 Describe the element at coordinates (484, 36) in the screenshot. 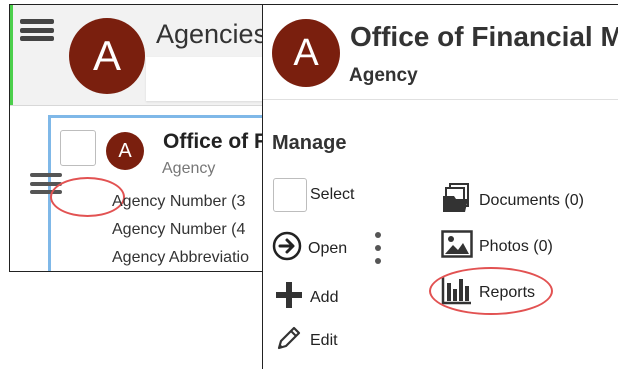

I see `menu-title: Office of Financial M` at that location.